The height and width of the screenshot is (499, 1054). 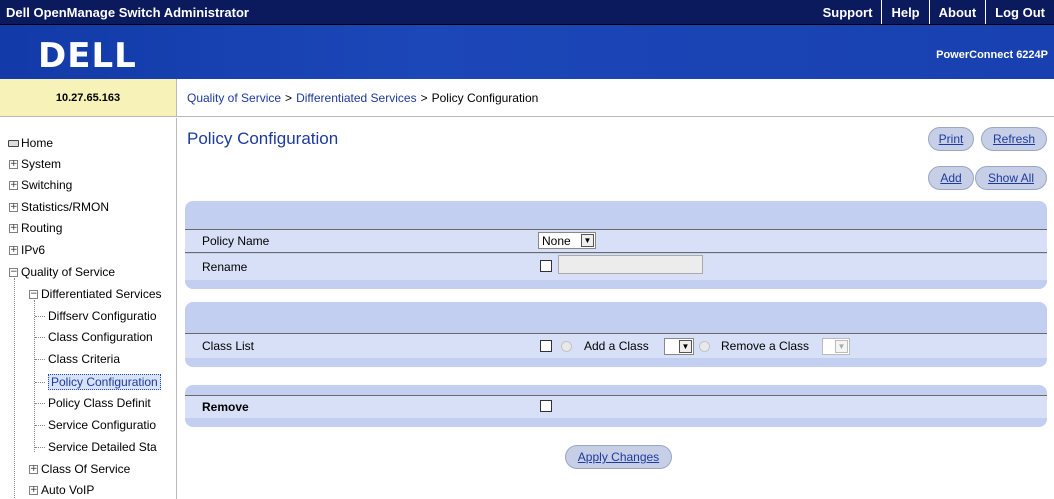 What do you see at coordinates (616, 241) in the screenshot?
I see `policy-name-row: Policy Name` at bounding box center [616, 241].